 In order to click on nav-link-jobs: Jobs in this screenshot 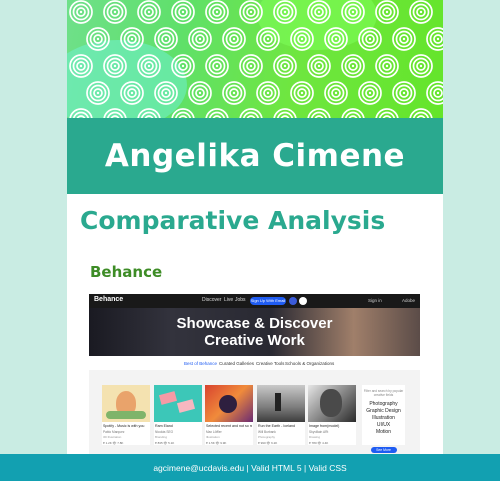, I will do `click(240, 300)`.